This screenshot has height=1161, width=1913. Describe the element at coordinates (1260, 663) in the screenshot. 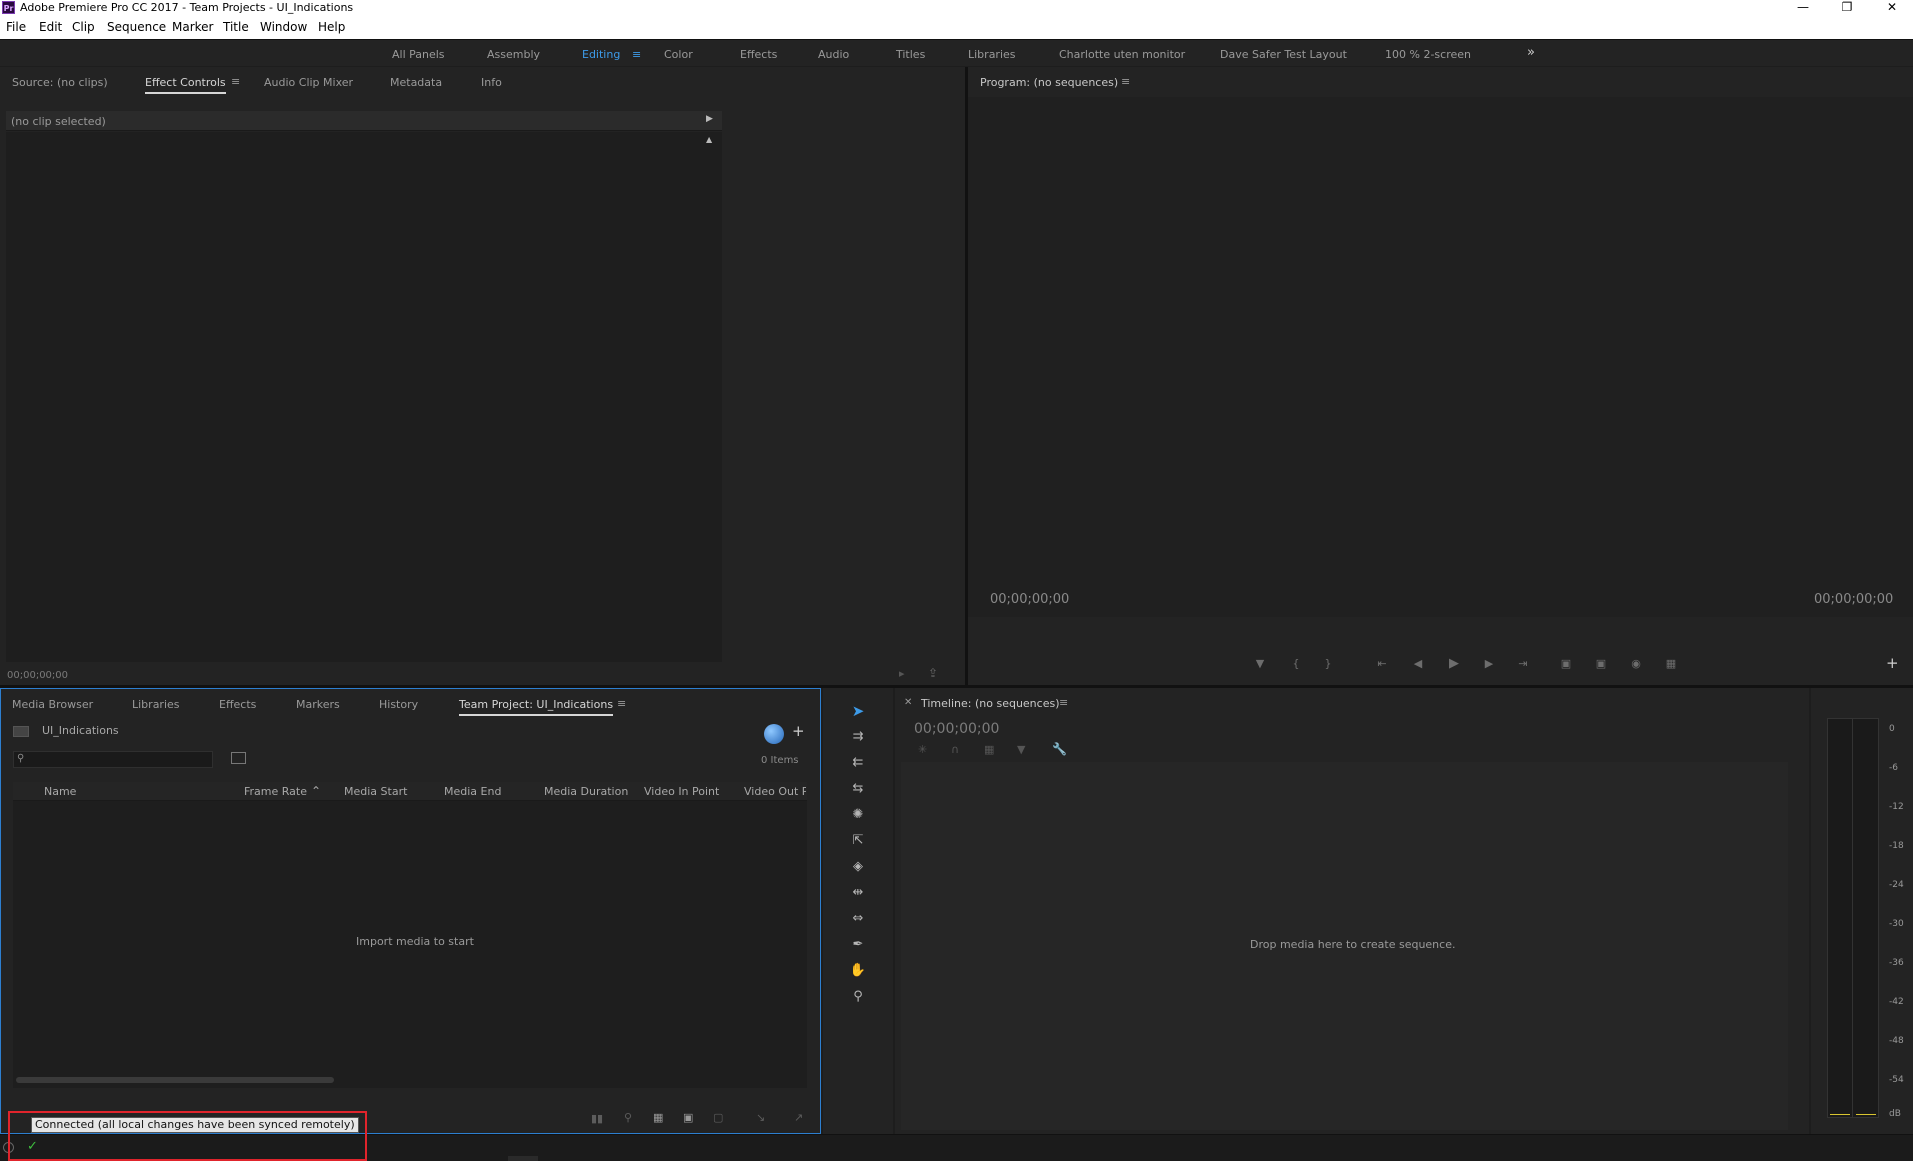

I see `add-marker-icon: ▼` at that location.